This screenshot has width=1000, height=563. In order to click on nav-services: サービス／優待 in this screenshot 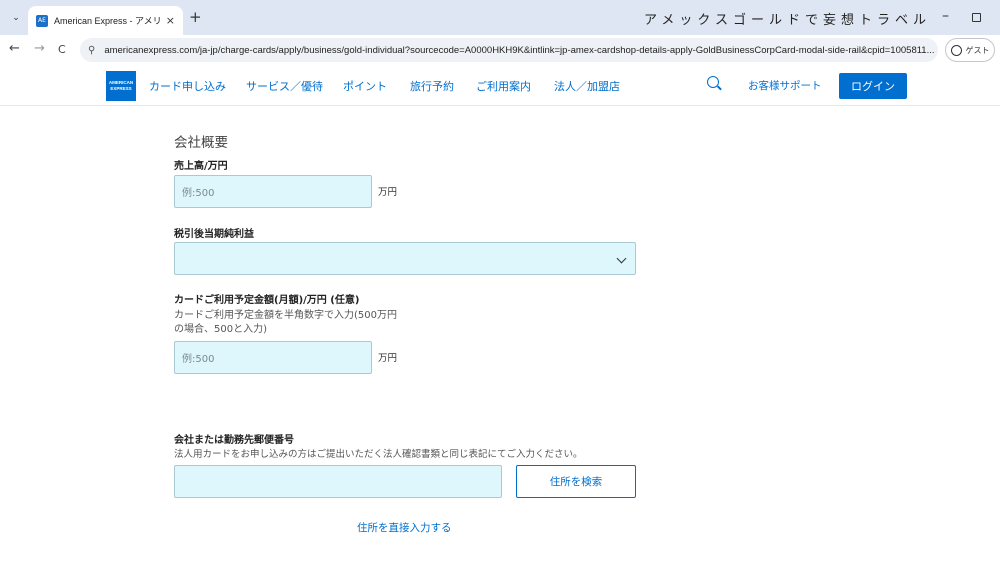, I will do `click(284, 86)`.